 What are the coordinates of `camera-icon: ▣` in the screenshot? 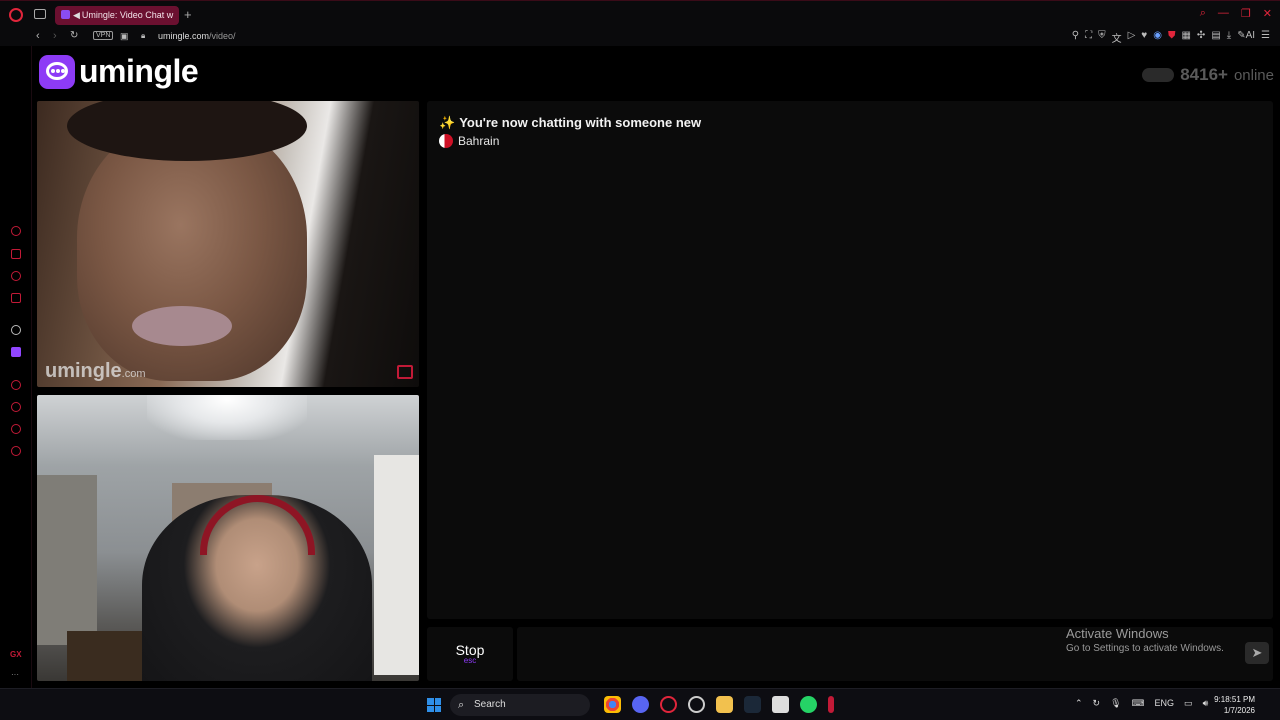 It's located at (124, 36).